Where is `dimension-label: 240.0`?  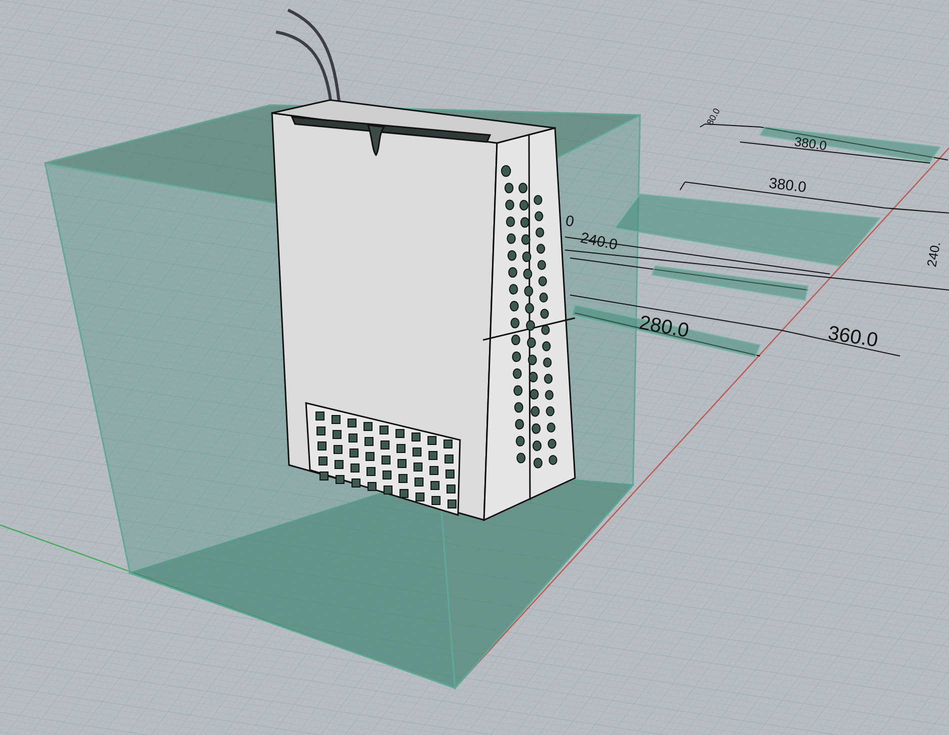
dimension-label: 240.0 is located at coordinates (599, 241).